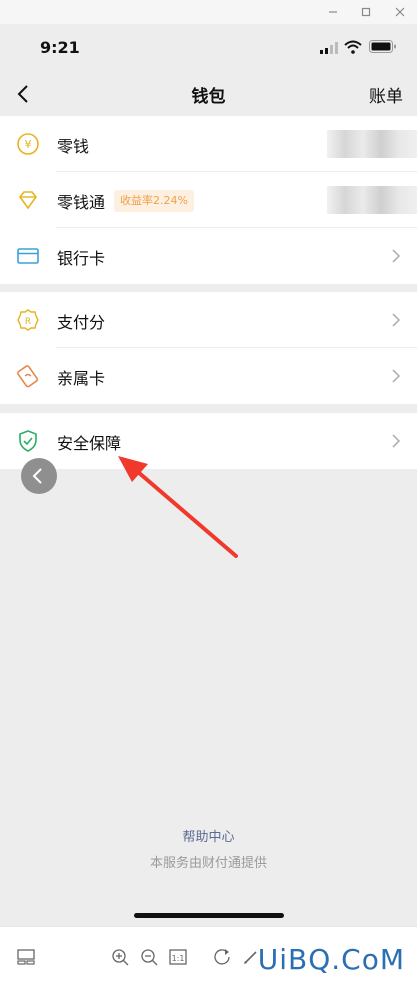  Describe the element at coordinates (120, 957) in the screenshot. I see `zoom-in-icon` at that location.